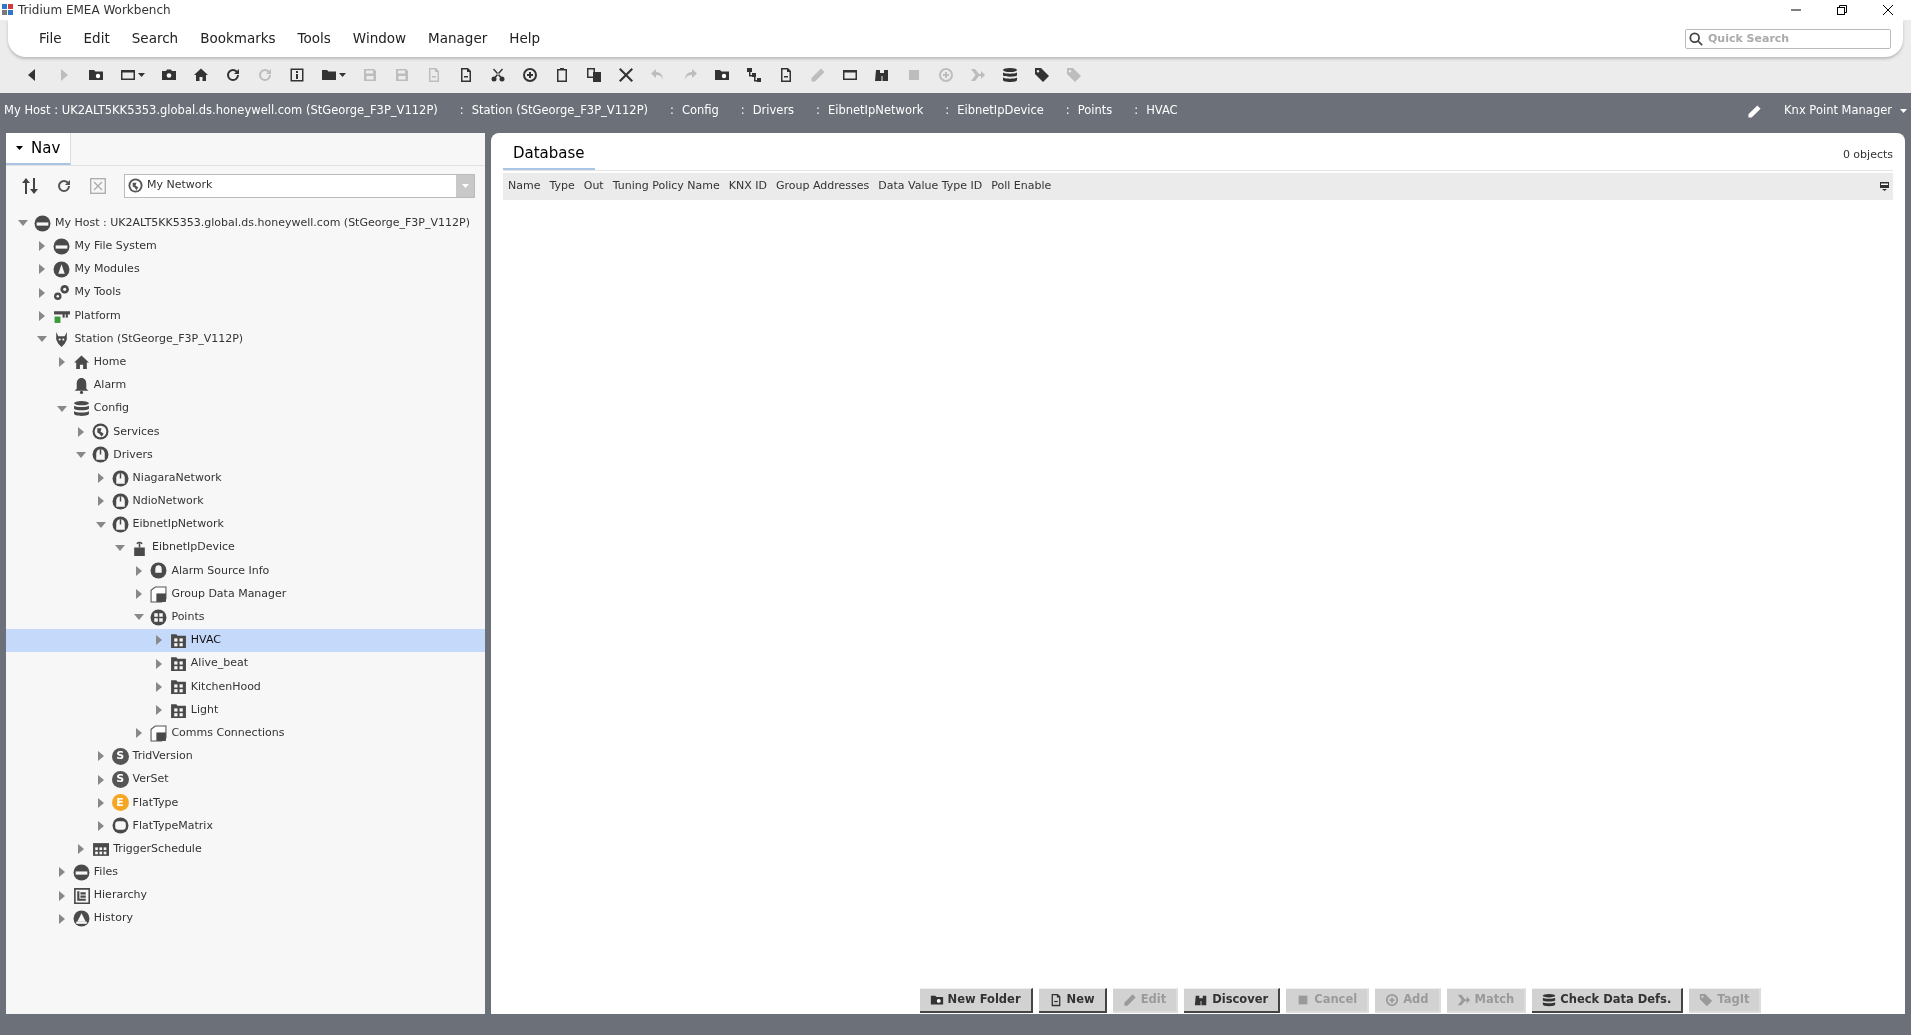 The width and height of the screenshot is (1911, 1035). I want to click on action-button: New Folder, so click(976, 1000).